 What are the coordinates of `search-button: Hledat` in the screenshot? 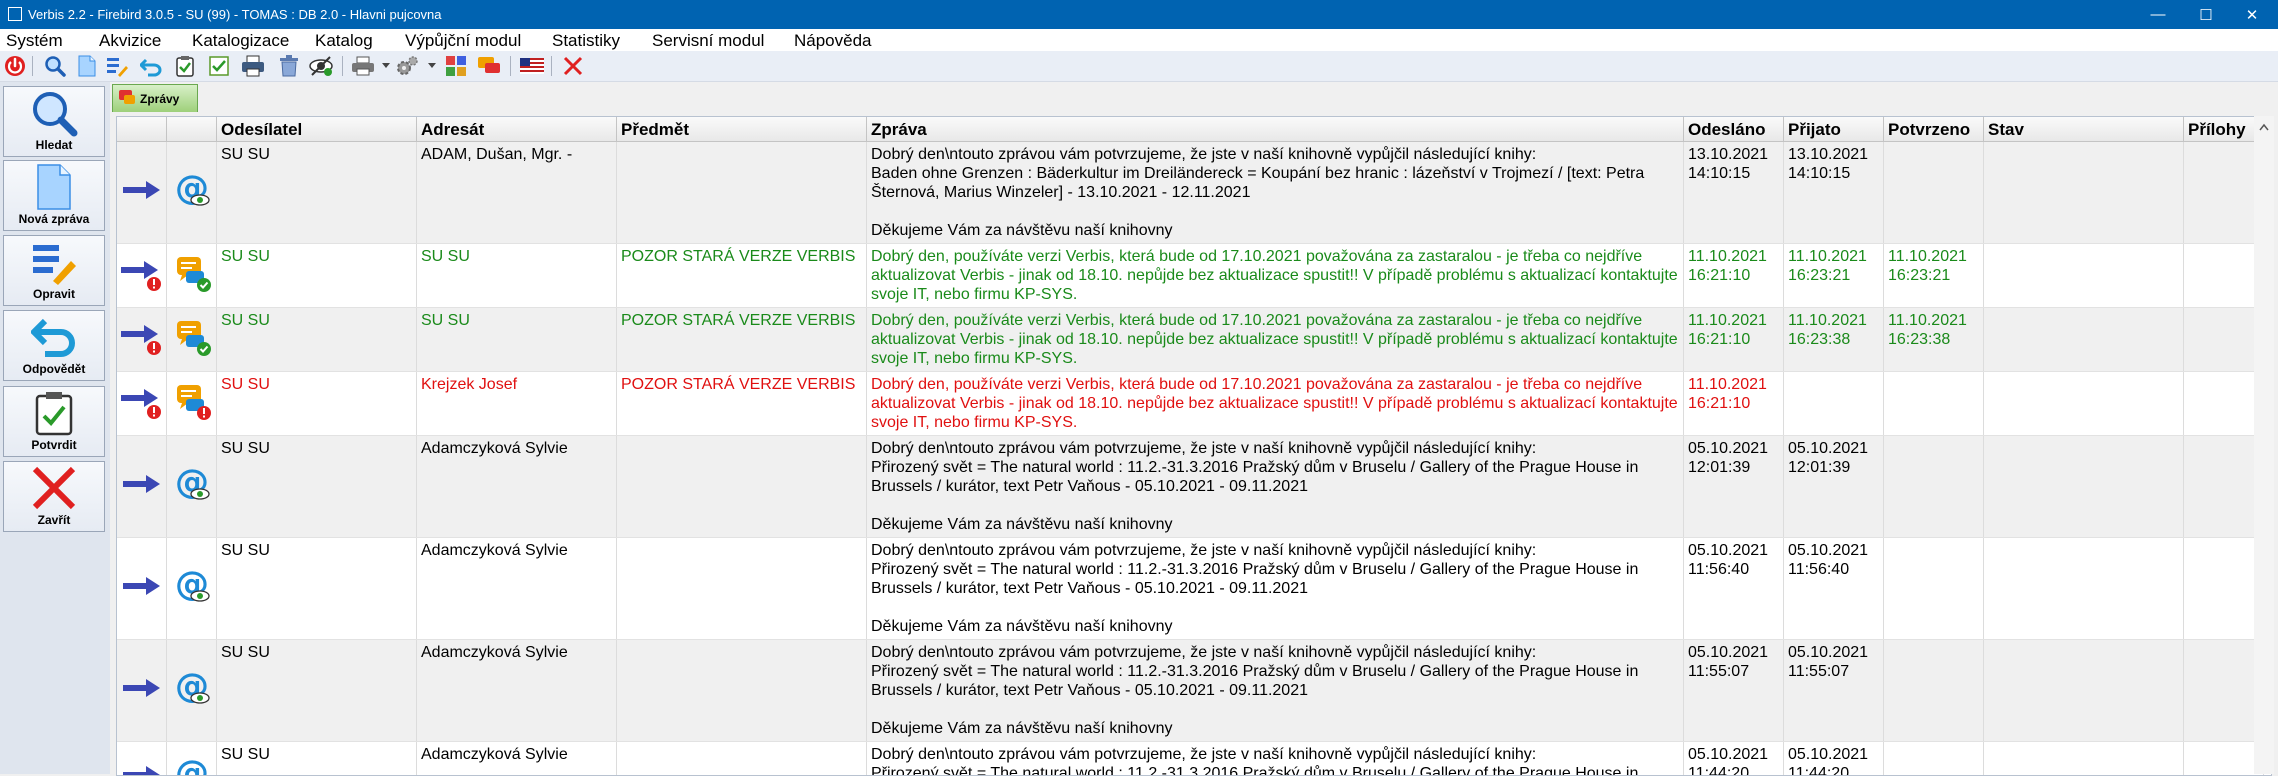 It's located at (54, 121).